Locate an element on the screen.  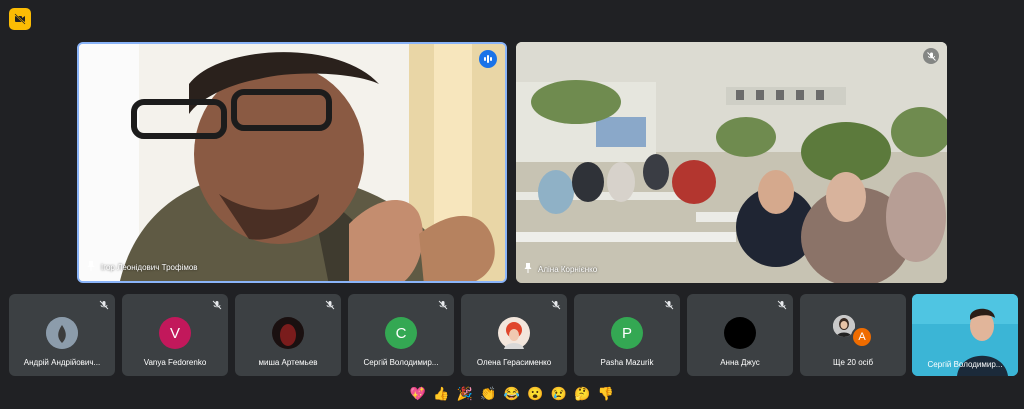
tile-name: Аліна Корнієнко is located at coordinates (560, 269).